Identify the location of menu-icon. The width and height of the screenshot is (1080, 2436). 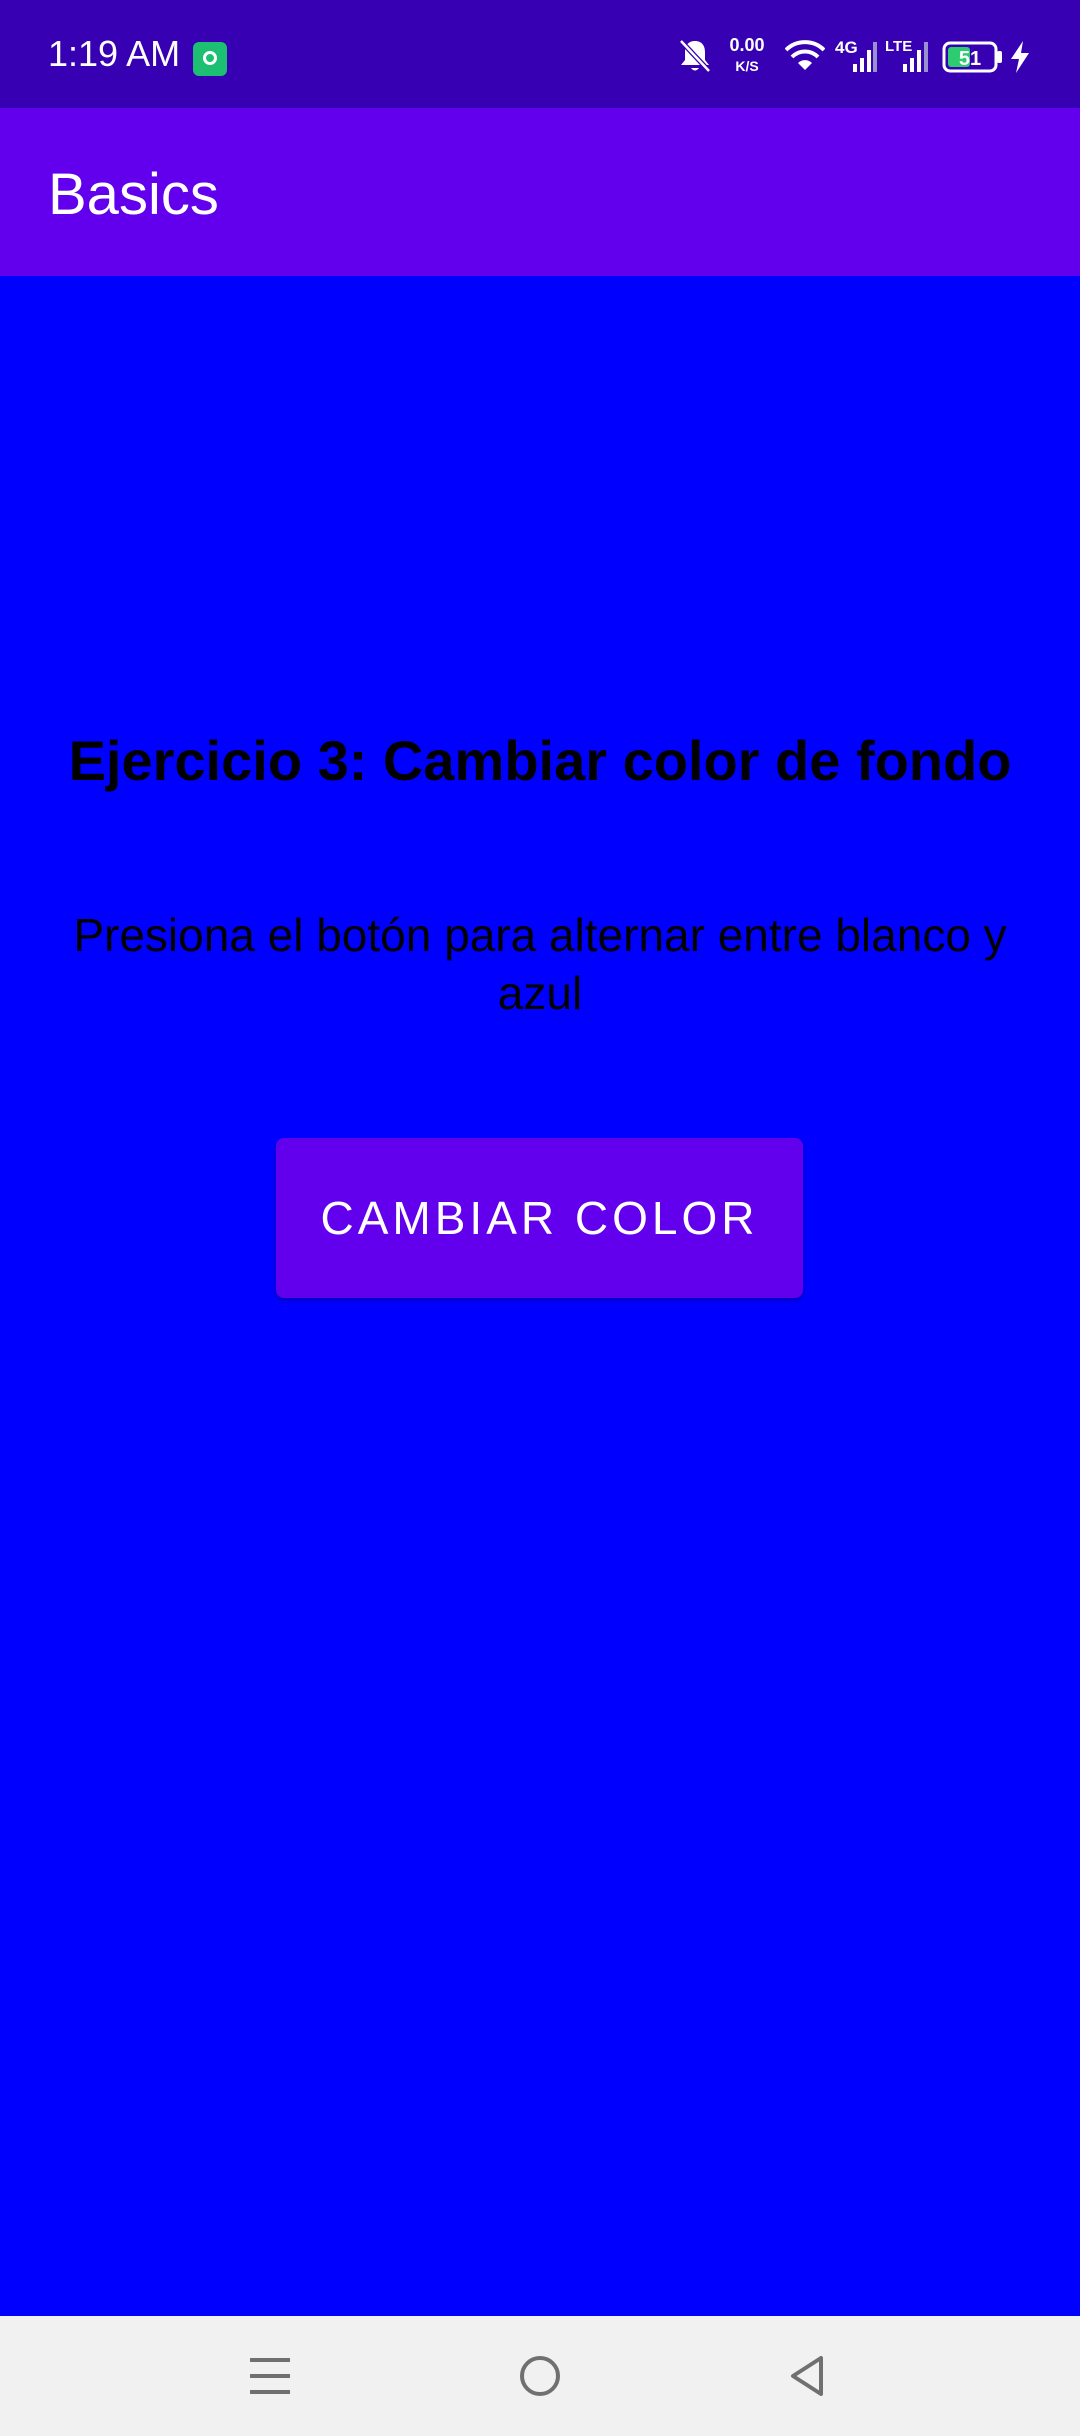
(270, 2376).